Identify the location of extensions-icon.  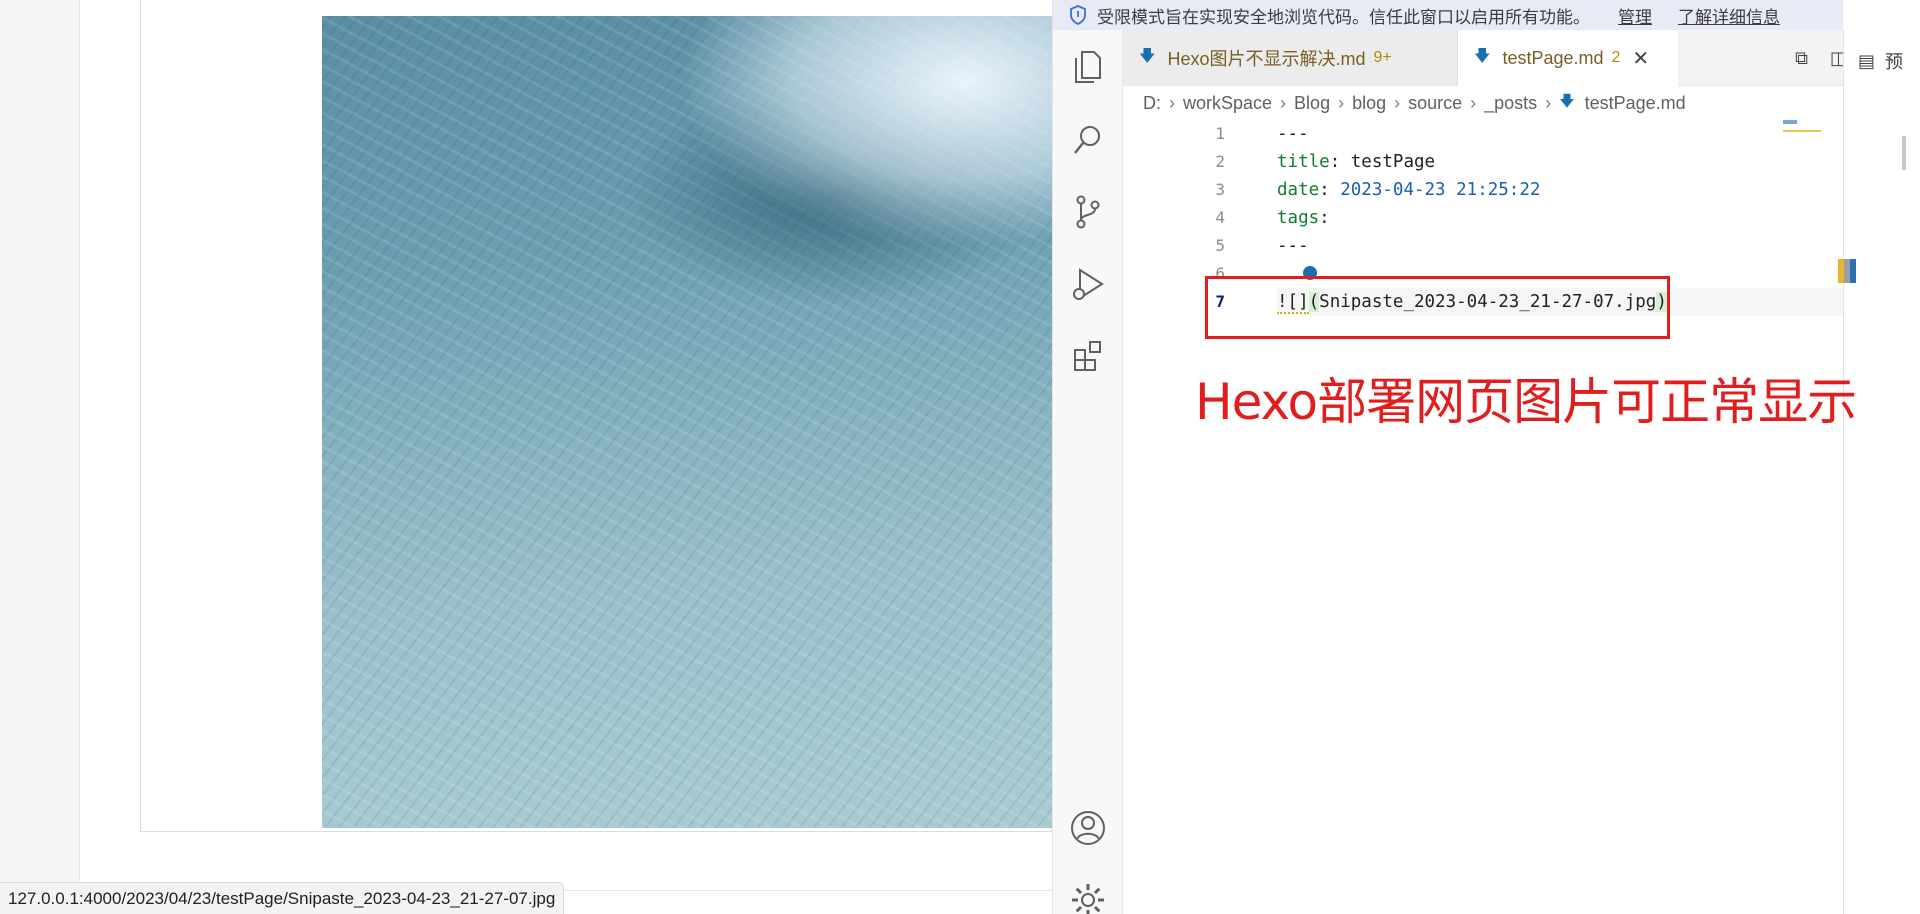
(1087, 356).